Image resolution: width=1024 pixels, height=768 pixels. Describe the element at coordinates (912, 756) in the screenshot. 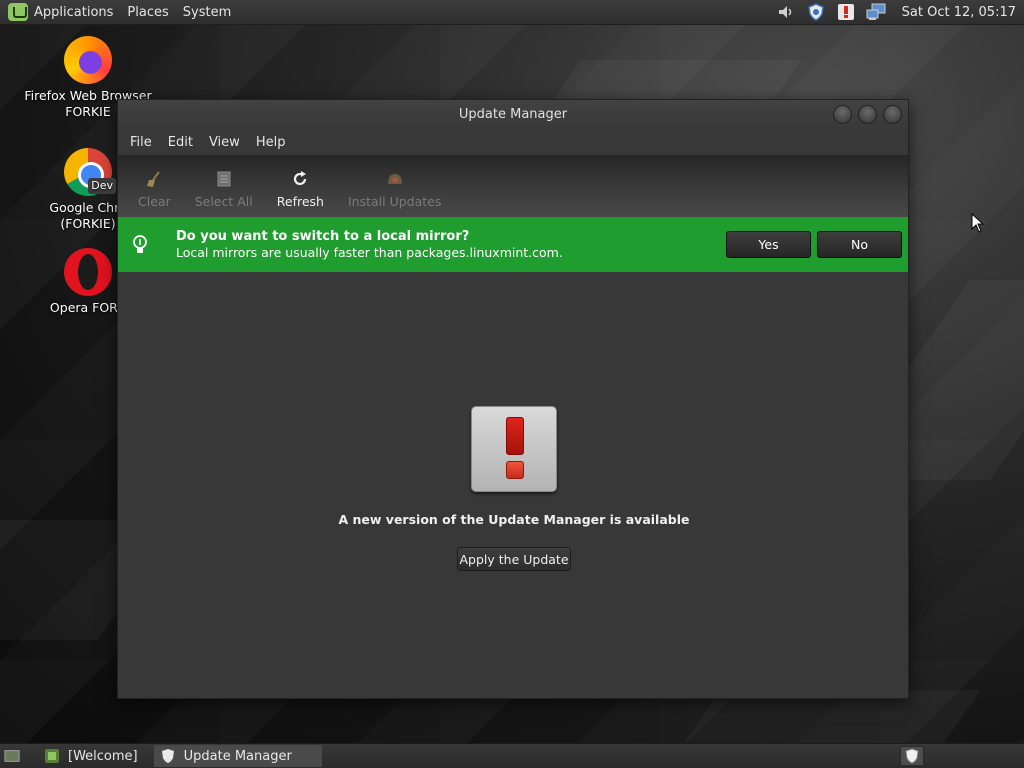

I see `update-shield-tray-icon` at that location.